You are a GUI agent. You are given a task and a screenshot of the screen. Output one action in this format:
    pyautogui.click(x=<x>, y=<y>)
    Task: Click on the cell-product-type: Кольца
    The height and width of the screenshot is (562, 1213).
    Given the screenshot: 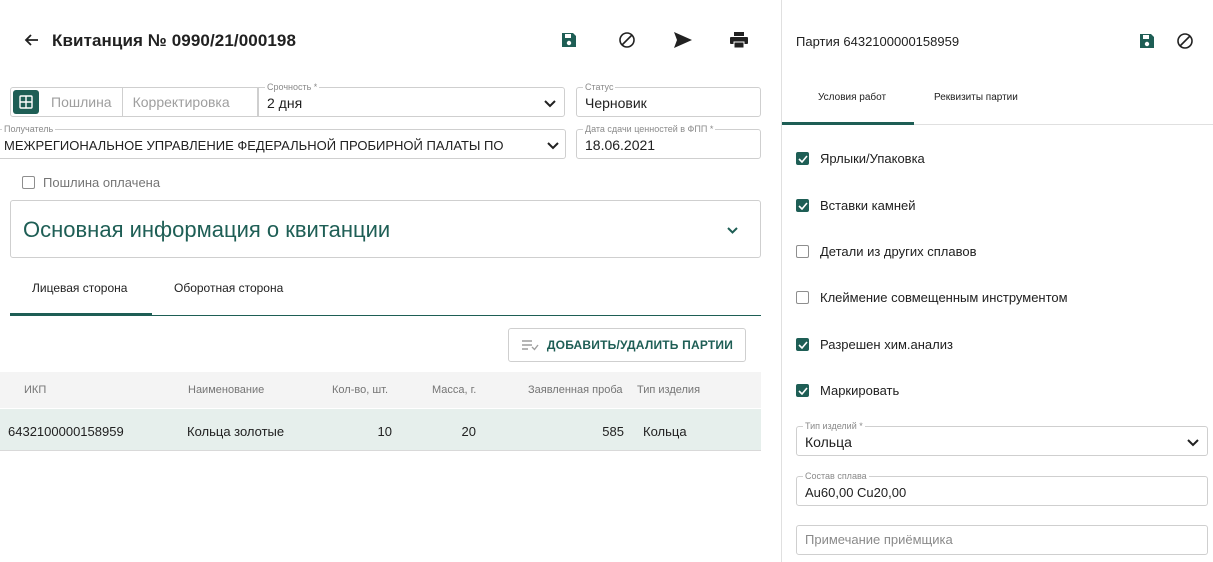 What is the action you would take?
    pyautogui.click(x=665, y=431)
    